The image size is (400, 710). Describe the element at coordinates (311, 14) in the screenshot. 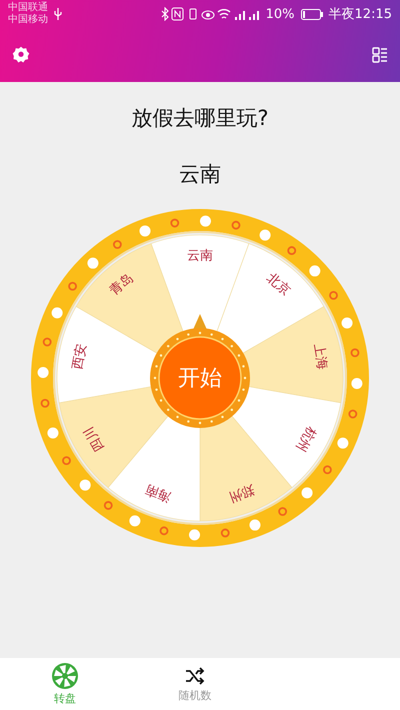

I see `battery-icon` at that location.